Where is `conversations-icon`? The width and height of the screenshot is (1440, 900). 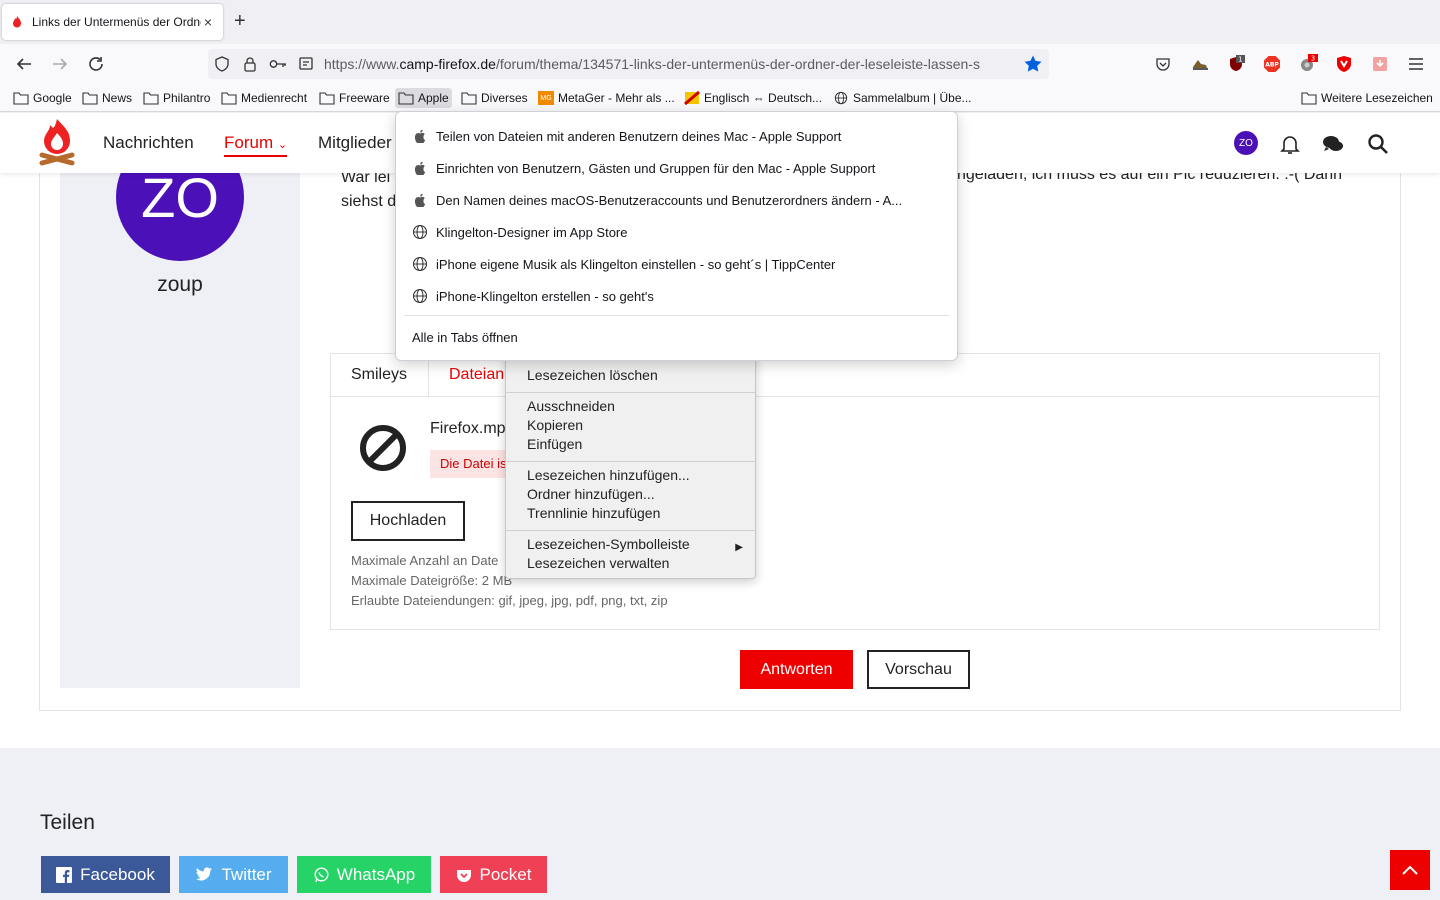 conversations-icon is located at coordinates (1333, 144).